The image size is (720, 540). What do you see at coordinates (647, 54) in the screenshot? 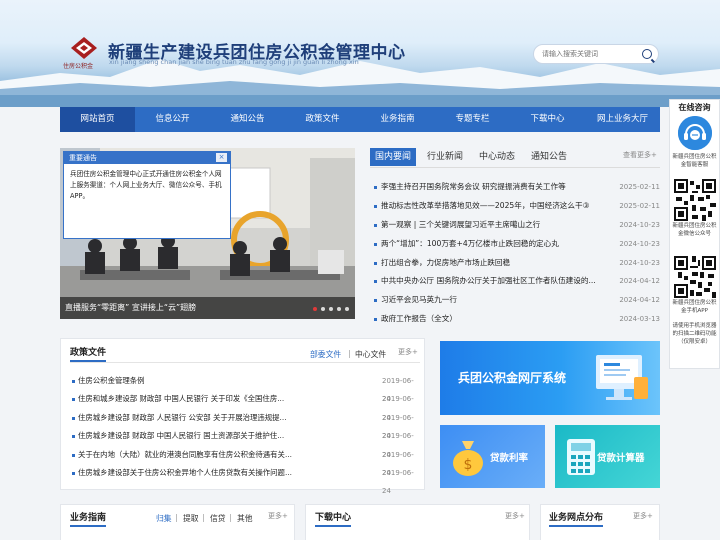
I see `search-icon` at bounding box center [647, 54].